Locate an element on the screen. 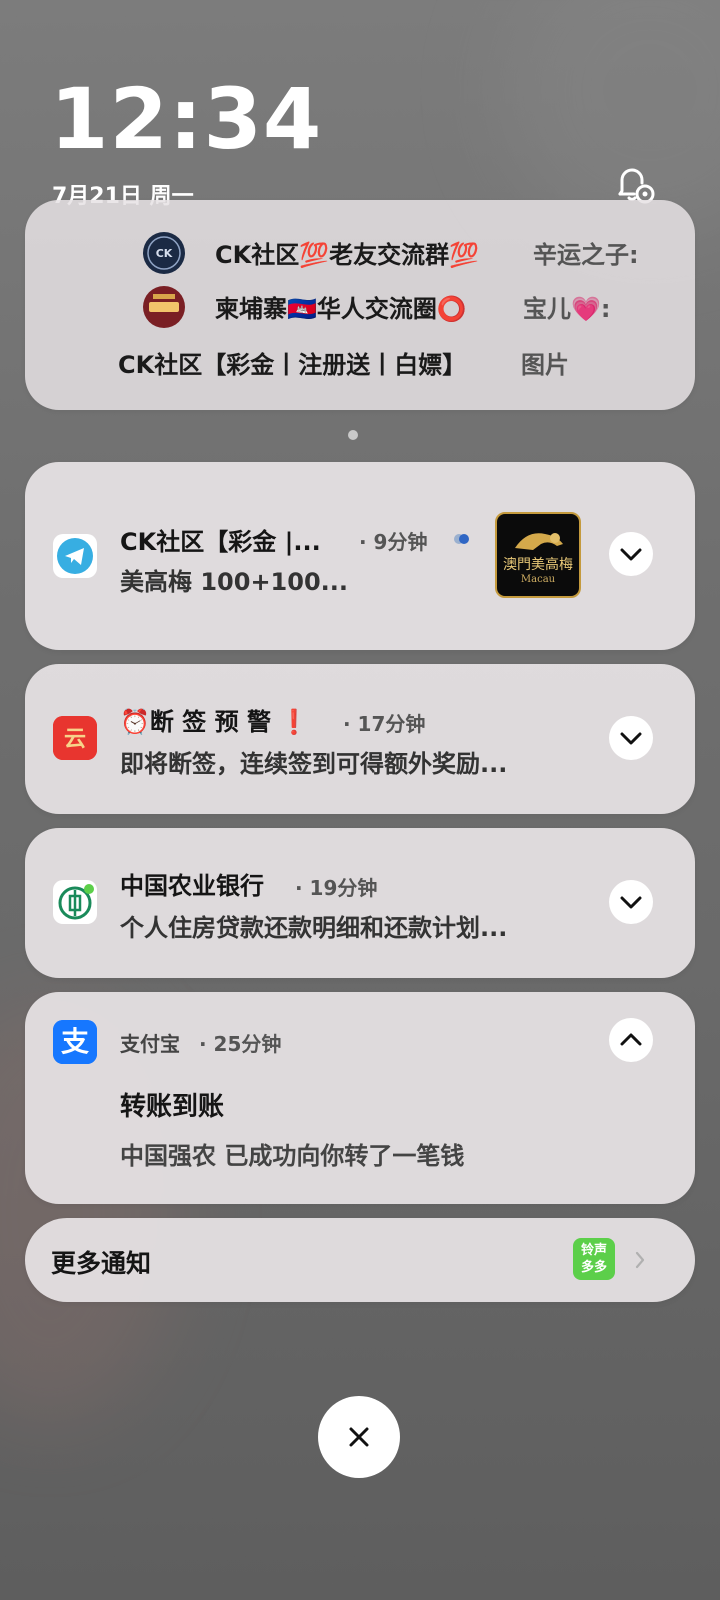  sync-dots-icon is located at coordinates (461, 539).